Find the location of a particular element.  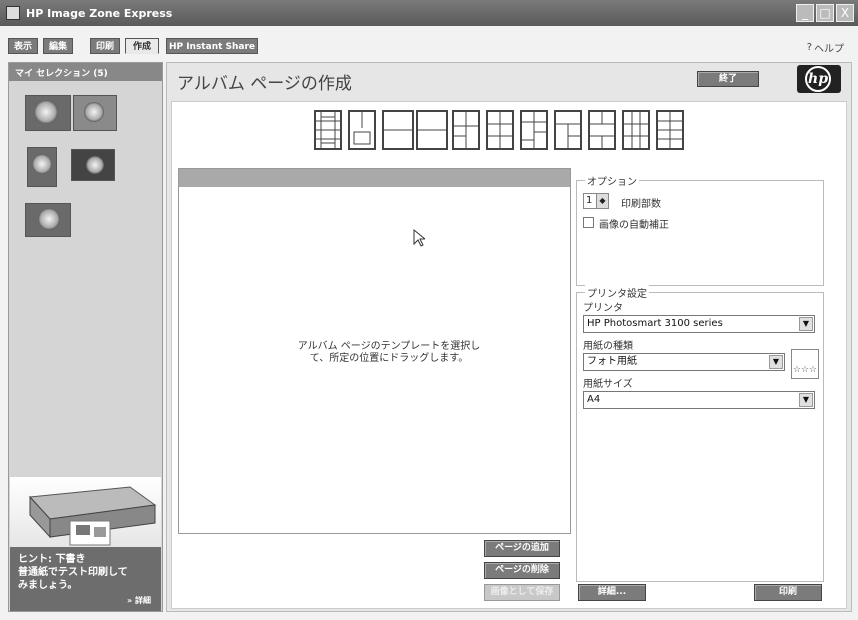

paper-type-value: フォト用紙 is located at coordinates (612, 361).